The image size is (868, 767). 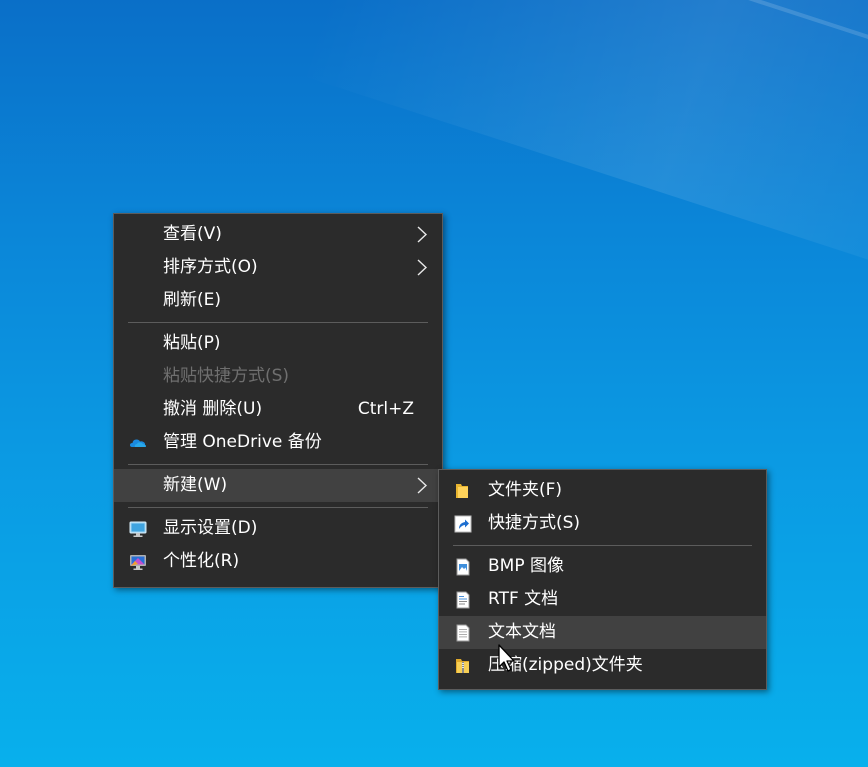 What do you see at coordinates (278, 409) in the screenshot?
I see `menu-item-undo-delete: 撤消 删除(U) Ctrl+Z` at bounding box center [278, 409].